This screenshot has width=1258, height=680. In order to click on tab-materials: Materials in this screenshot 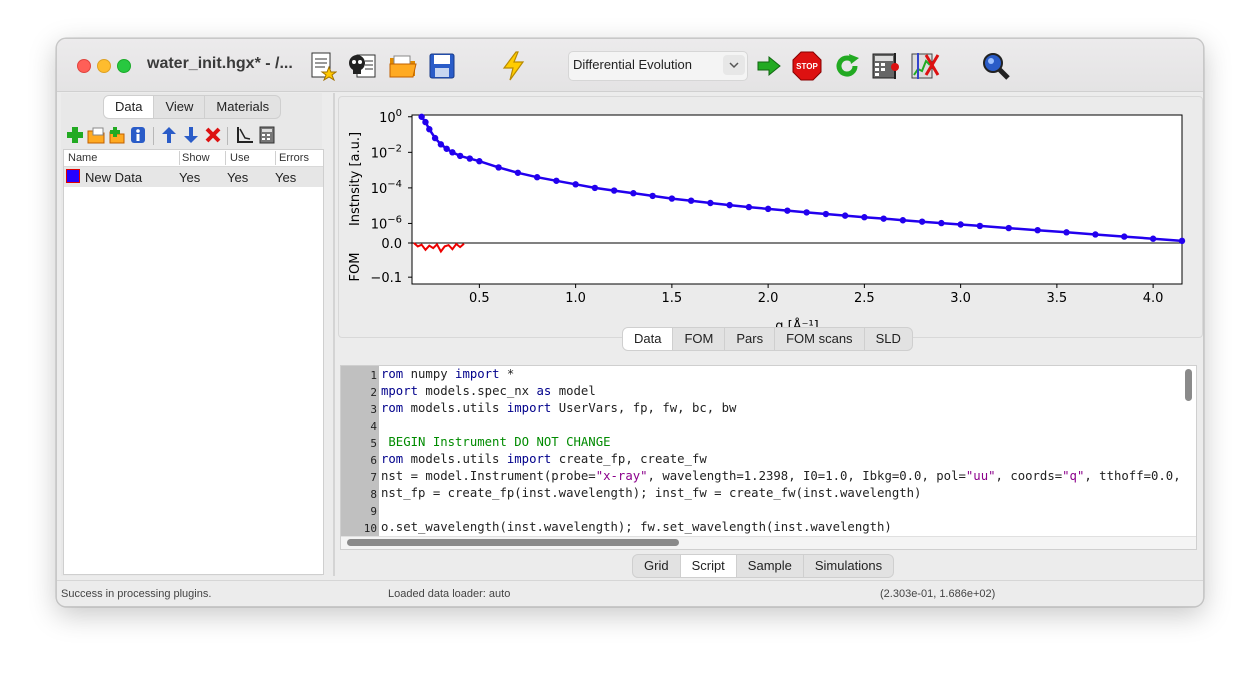, I will do `click(242, 107)`.